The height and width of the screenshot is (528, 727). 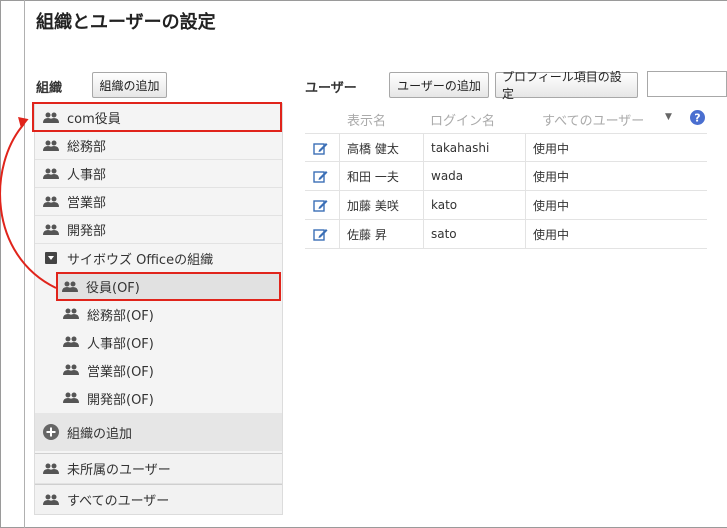 I want to click on user-name: 高橋 健太, so click(x=373, y=148).